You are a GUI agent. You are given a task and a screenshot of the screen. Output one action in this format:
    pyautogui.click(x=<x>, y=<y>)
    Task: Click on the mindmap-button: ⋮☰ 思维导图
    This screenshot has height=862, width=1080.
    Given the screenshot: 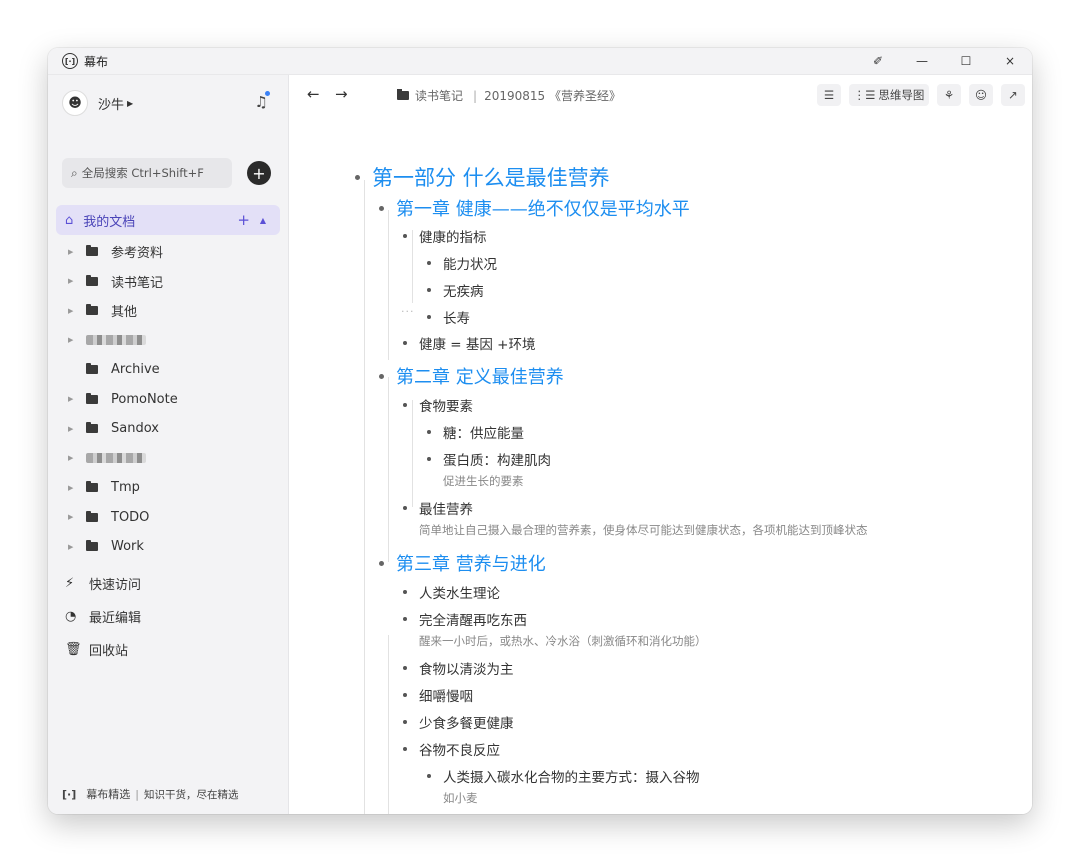 What is the action you would take?
    pyautogui.click(x=889, y=95)
    